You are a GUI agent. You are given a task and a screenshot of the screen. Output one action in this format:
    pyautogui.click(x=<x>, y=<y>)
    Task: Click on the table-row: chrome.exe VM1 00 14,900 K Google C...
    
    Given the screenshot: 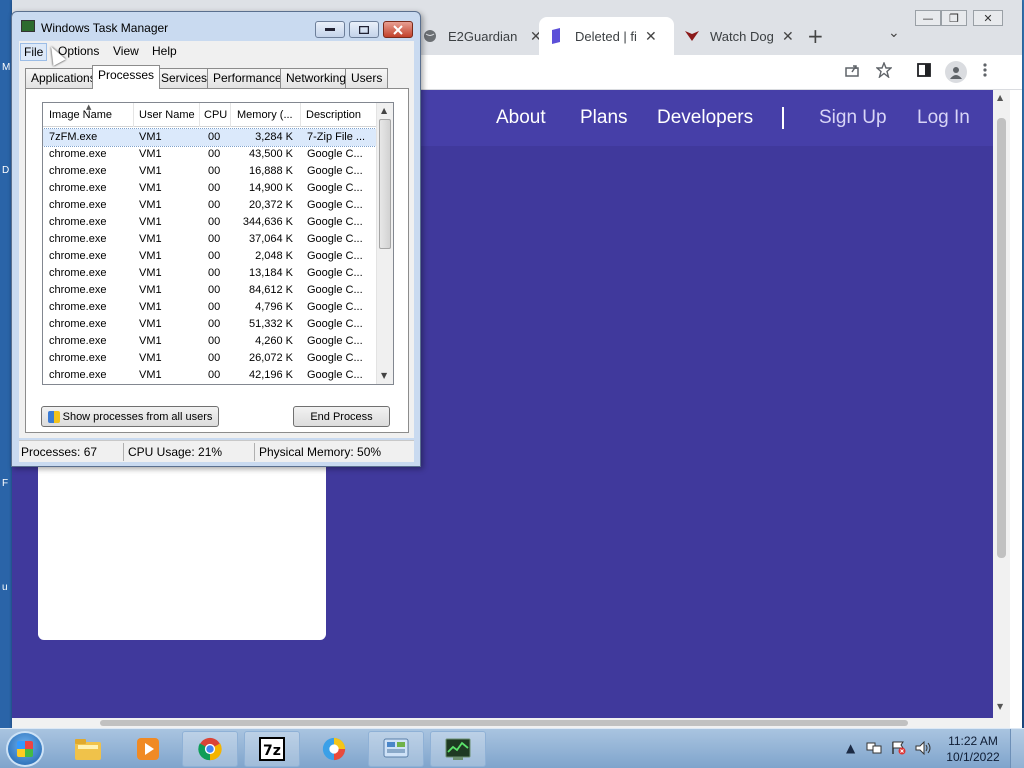 What is the action you would take?
    pyautogui.click(x=209, y=188)
    